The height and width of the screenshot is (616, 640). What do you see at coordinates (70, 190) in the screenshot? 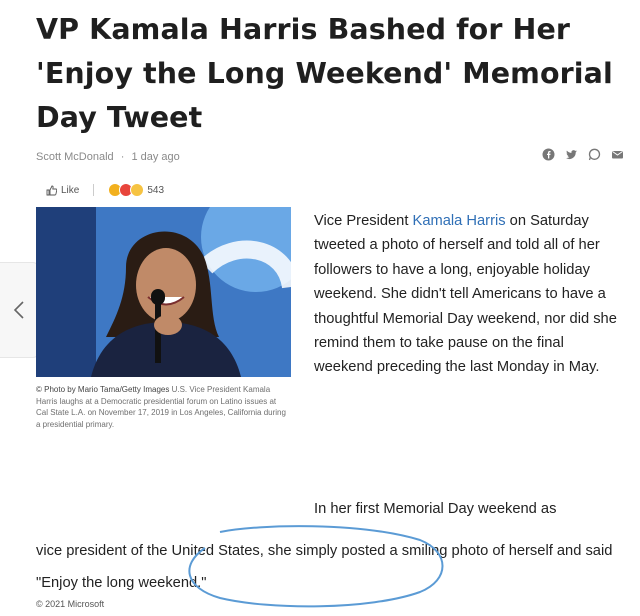
I see `like-label: Like` at bounding box center [70, 190].